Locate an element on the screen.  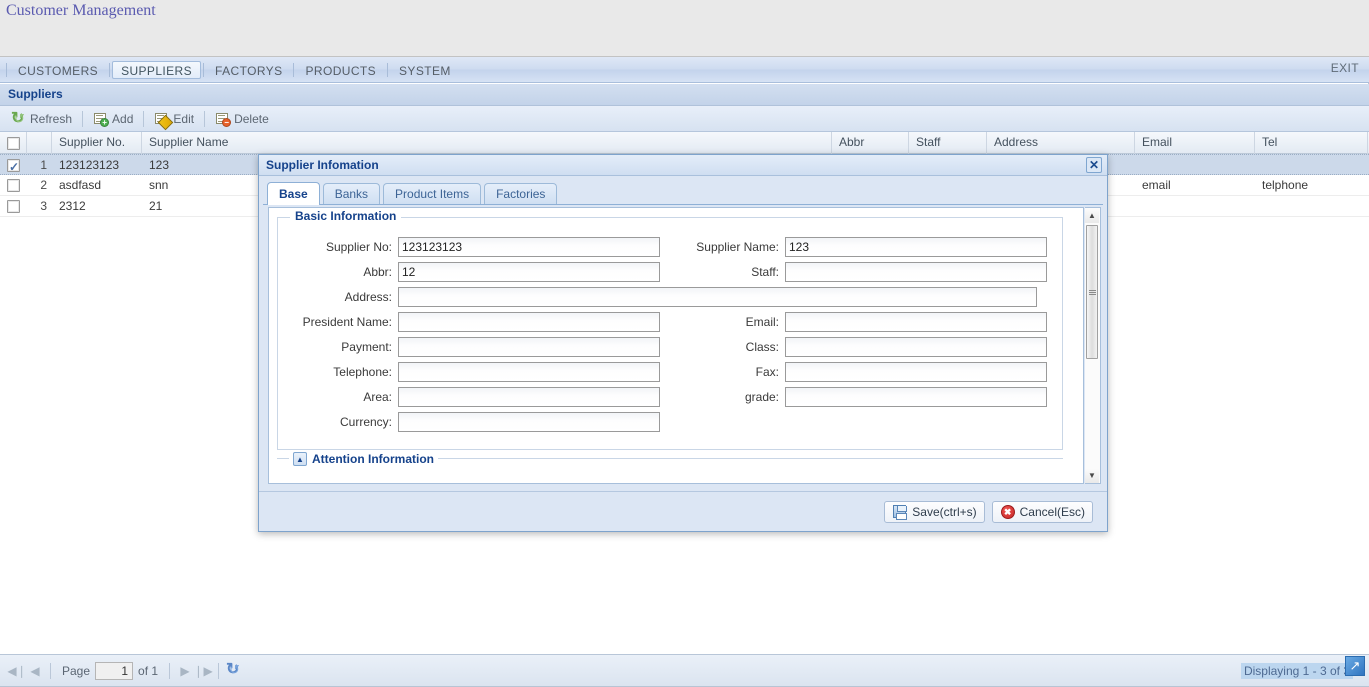
row-number-cell: 3 is located at coordinates (43, 206).